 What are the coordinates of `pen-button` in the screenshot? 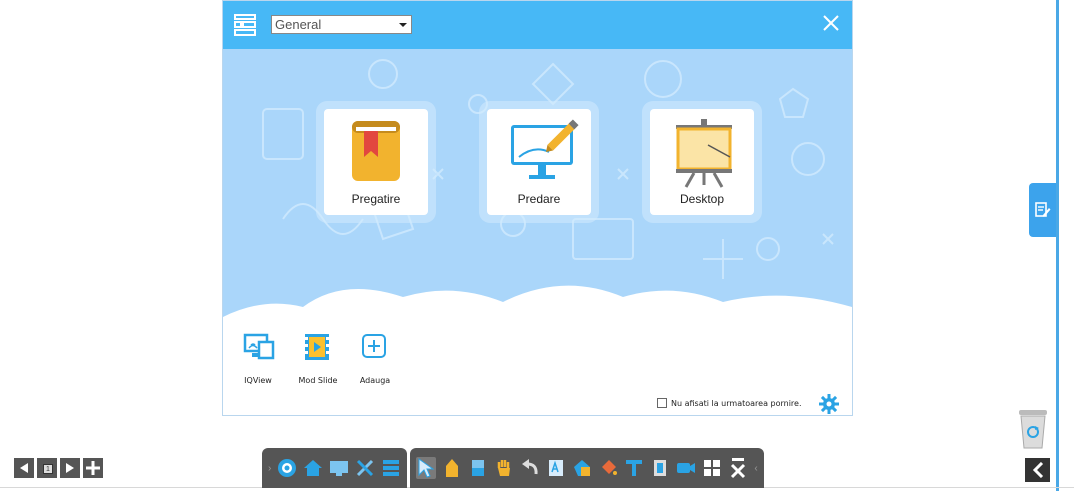 It's located at (452, 468).